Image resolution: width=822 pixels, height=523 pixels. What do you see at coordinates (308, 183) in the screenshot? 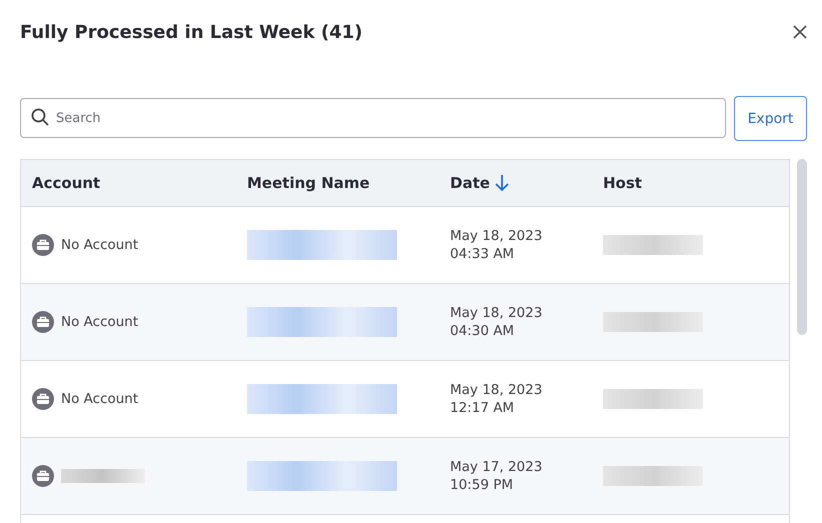
I see `column-header: Meeting Name` at bounding box center [308, 183].